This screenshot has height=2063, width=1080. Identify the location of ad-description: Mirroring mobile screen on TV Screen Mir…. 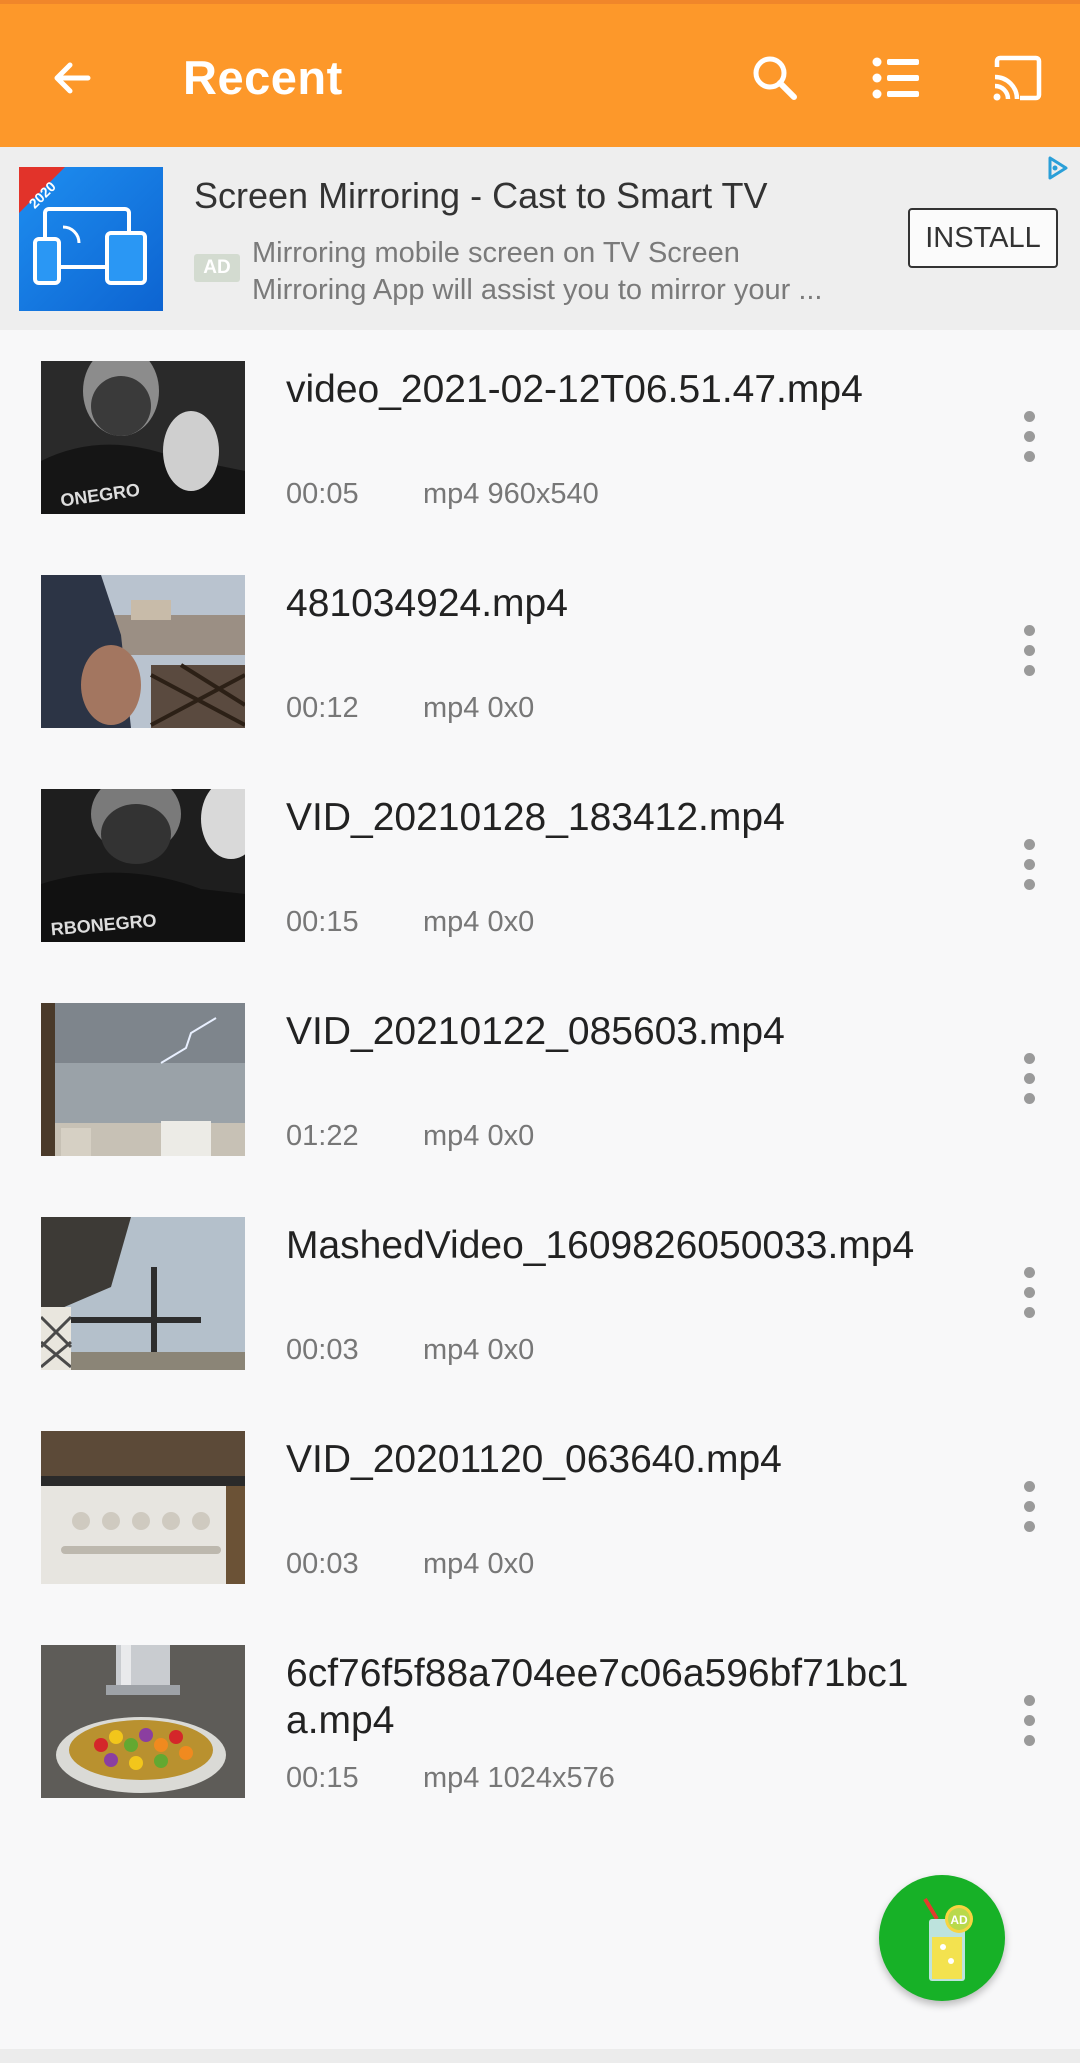
(572, 272).